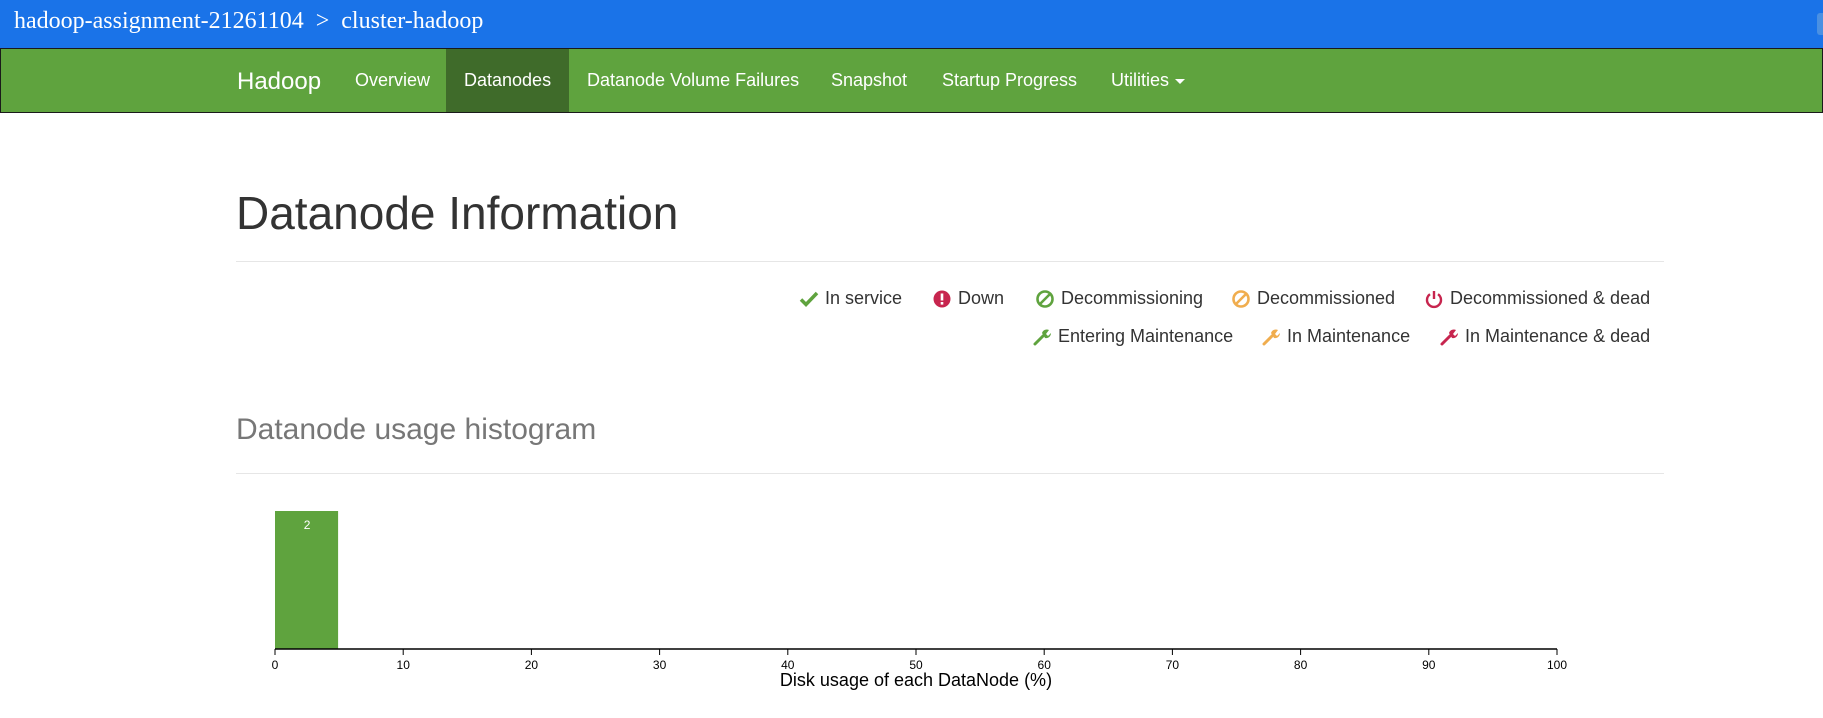 Image resolution: width=1823 pixels, height=718 pixels. I want to click on x-axis-tick-label: 70, so click(1173, 665).